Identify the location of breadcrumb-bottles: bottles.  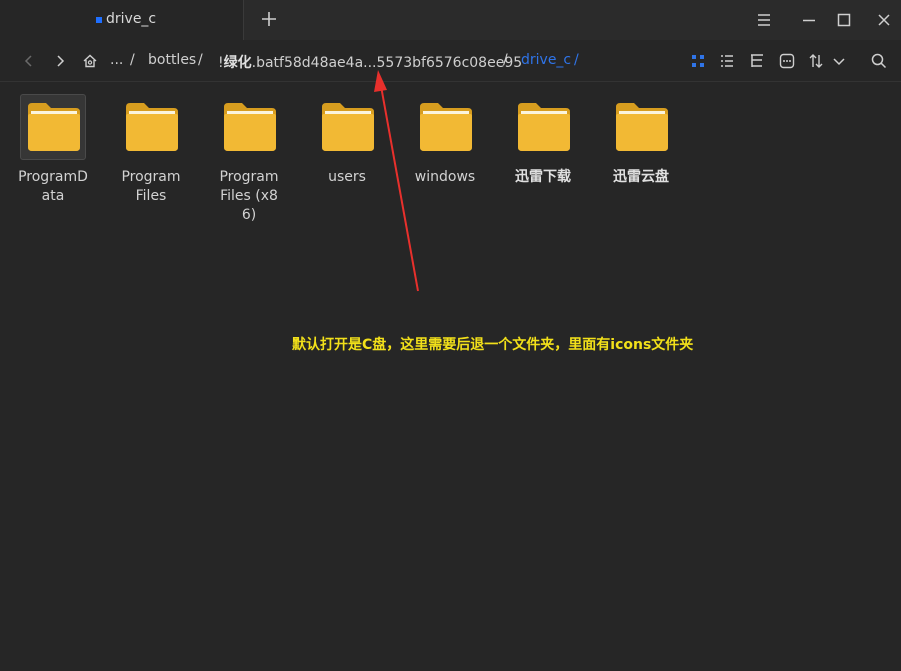
(172, 60).